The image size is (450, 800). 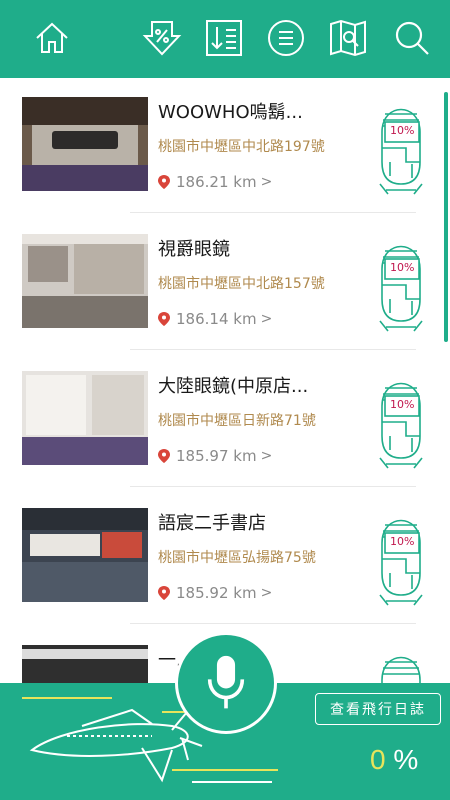 I want to click on map-search-icon, so click(x=348, y=38).